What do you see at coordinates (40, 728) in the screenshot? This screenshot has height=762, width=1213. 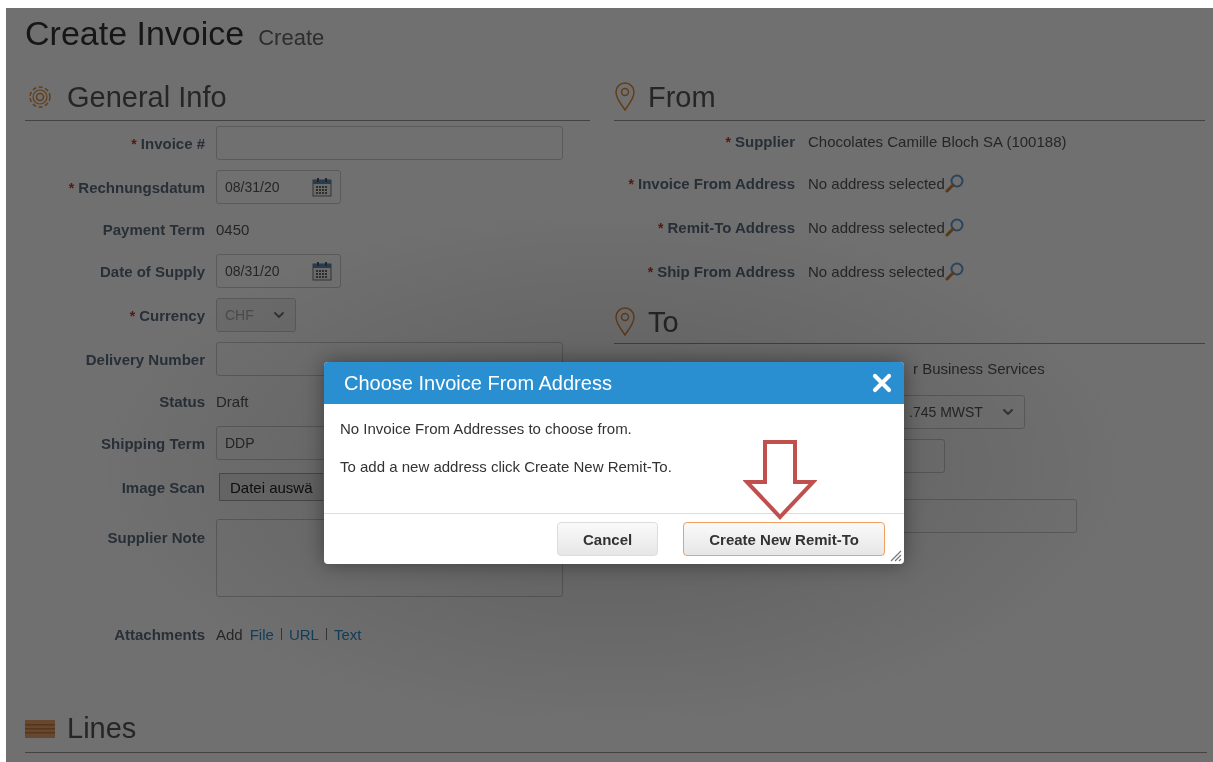 I see `lines-icon` at bounding box center [40, 728].